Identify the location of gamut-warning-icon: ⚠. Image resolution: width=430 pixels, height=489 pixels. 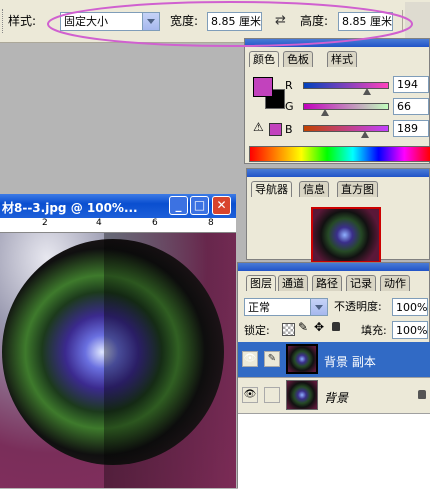
(258, 127).